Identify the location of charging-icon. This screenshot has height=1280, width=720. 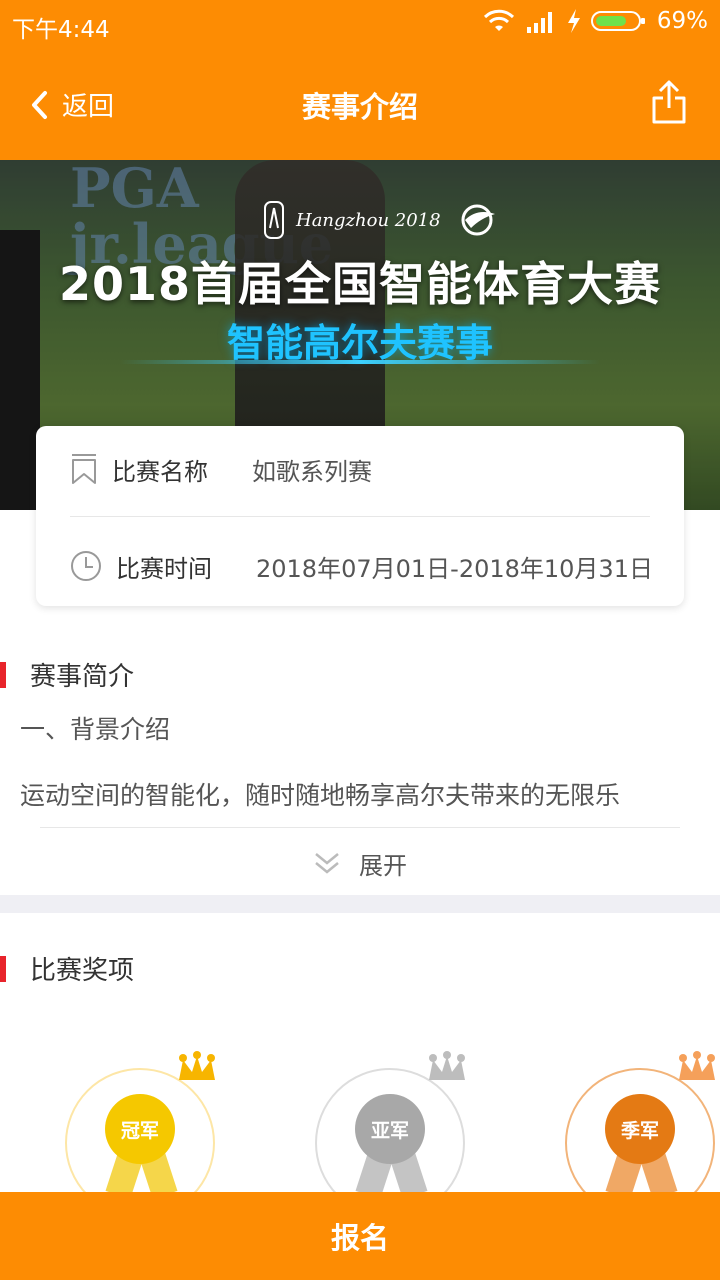
(573, 21).